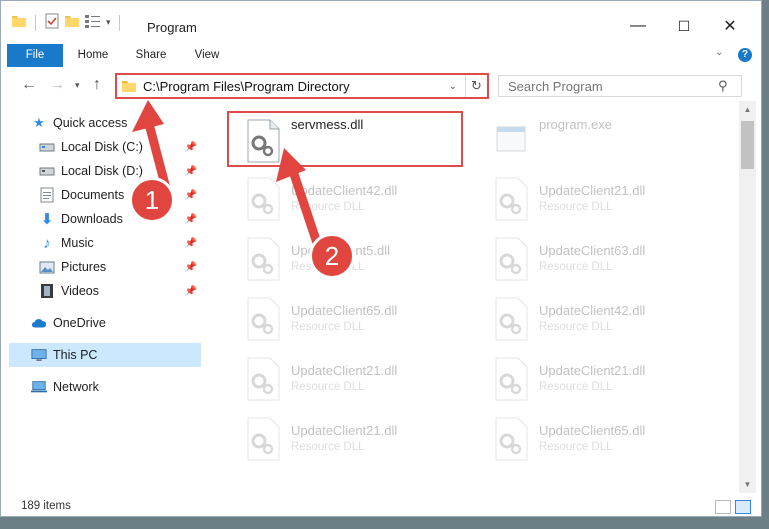 This screenshot has width=769, height=529. I want to click on music-note-icon: ♪, so click(47, 243).